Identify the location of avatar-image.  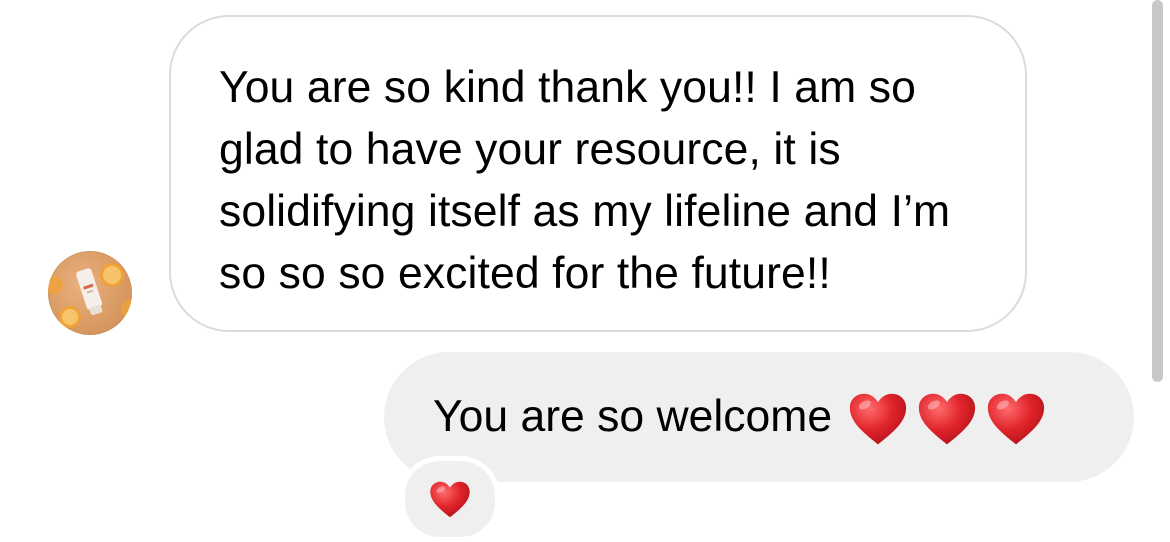
(90, 295).